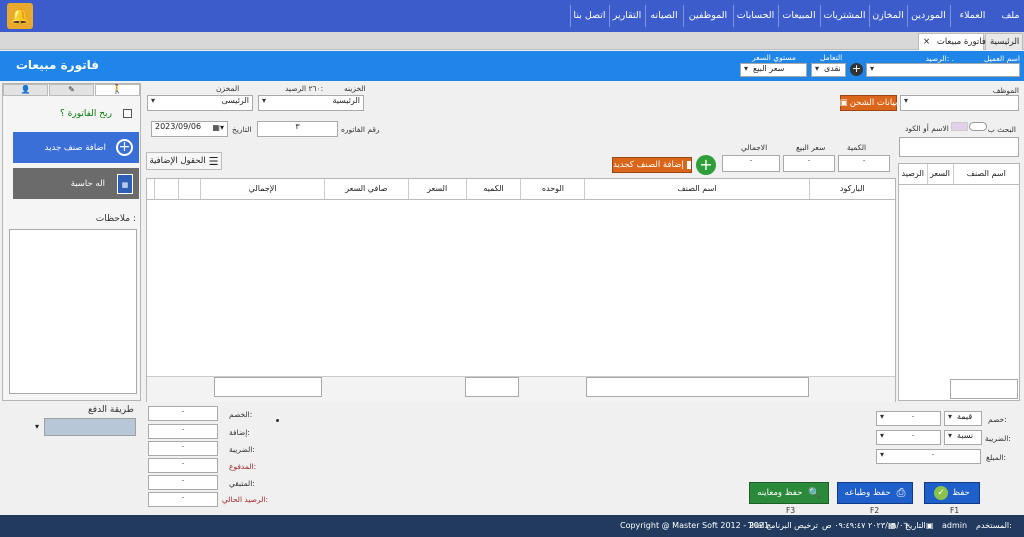 This screenshot has height=537, width=1024. Describe the element at coordinates (492, 387) in the screenshot. I see `grid-qty-summary` at that location.